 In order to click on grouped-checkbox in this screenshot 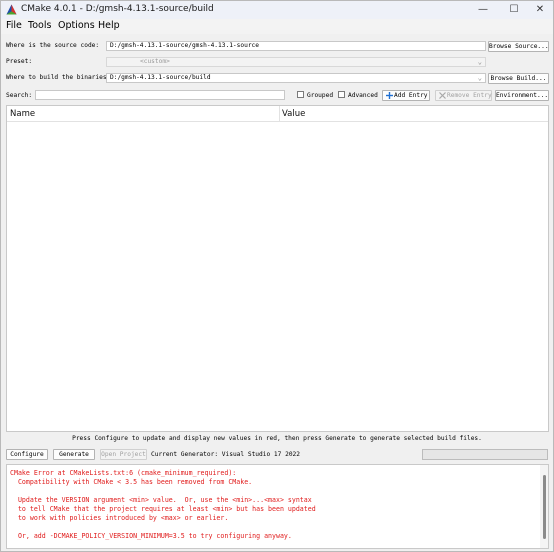, I will do `click(300, 94)`.